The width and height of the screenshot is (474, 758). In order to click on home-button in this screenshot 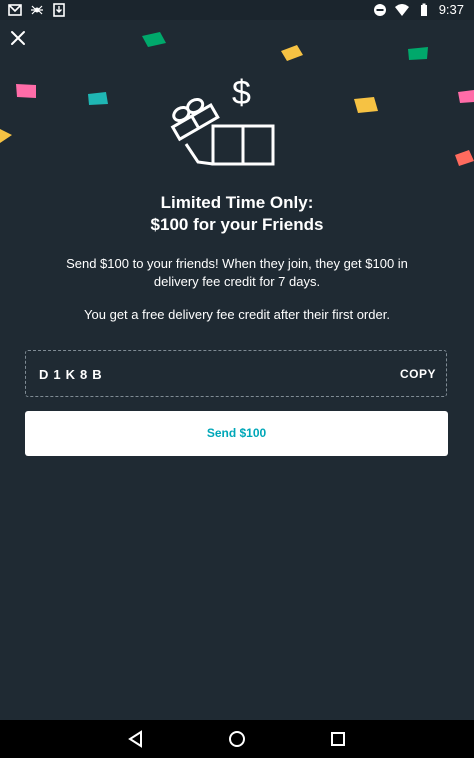, I will do `click(237, 739)`.